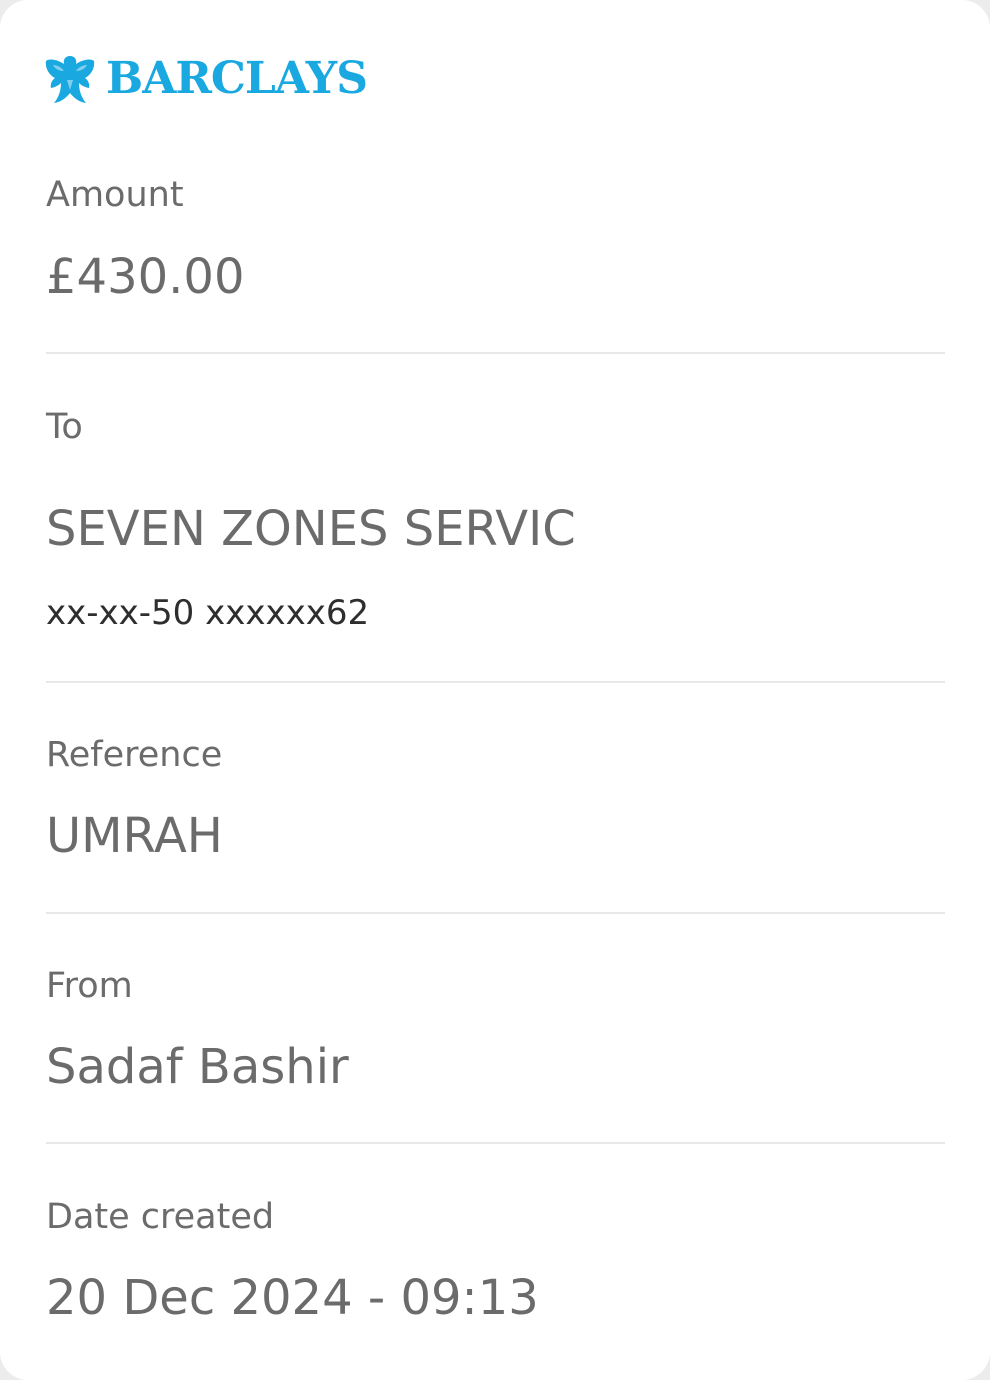  Describe the element at coordinates (145, 277) in the screenshot. I see `amount-value: £430.00` at that location.